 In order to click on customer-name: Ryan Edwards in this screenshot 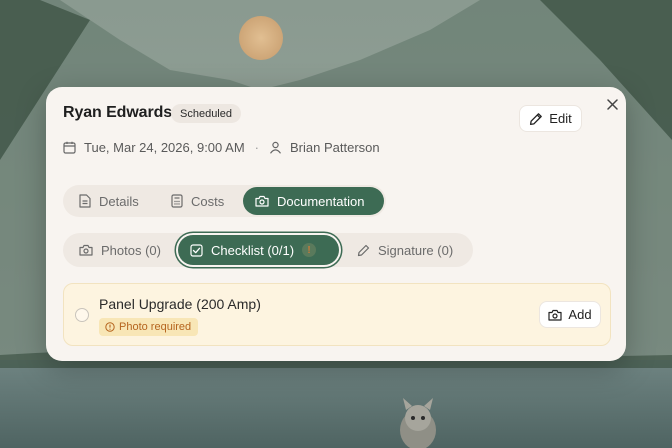, I will do `click(118, 112)`.